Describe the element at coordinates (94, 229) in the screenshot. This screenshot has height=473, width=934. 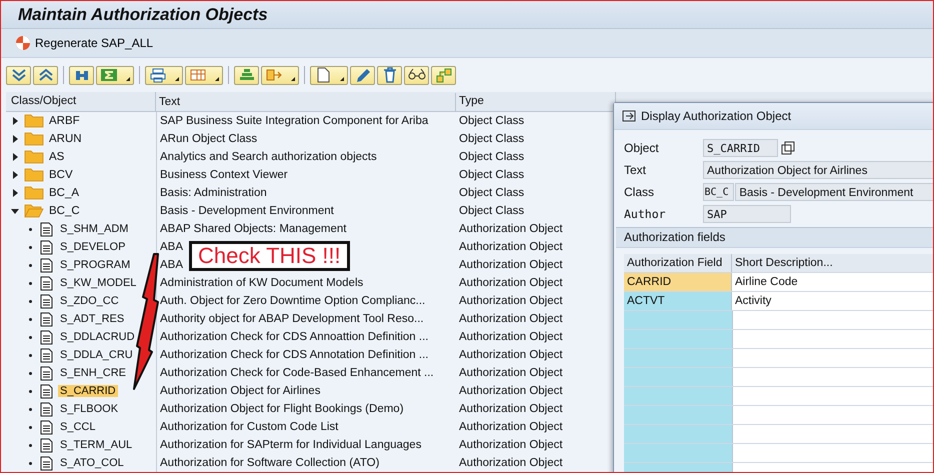
I see `tree-node-label: S_SHM_ADM` at that location.